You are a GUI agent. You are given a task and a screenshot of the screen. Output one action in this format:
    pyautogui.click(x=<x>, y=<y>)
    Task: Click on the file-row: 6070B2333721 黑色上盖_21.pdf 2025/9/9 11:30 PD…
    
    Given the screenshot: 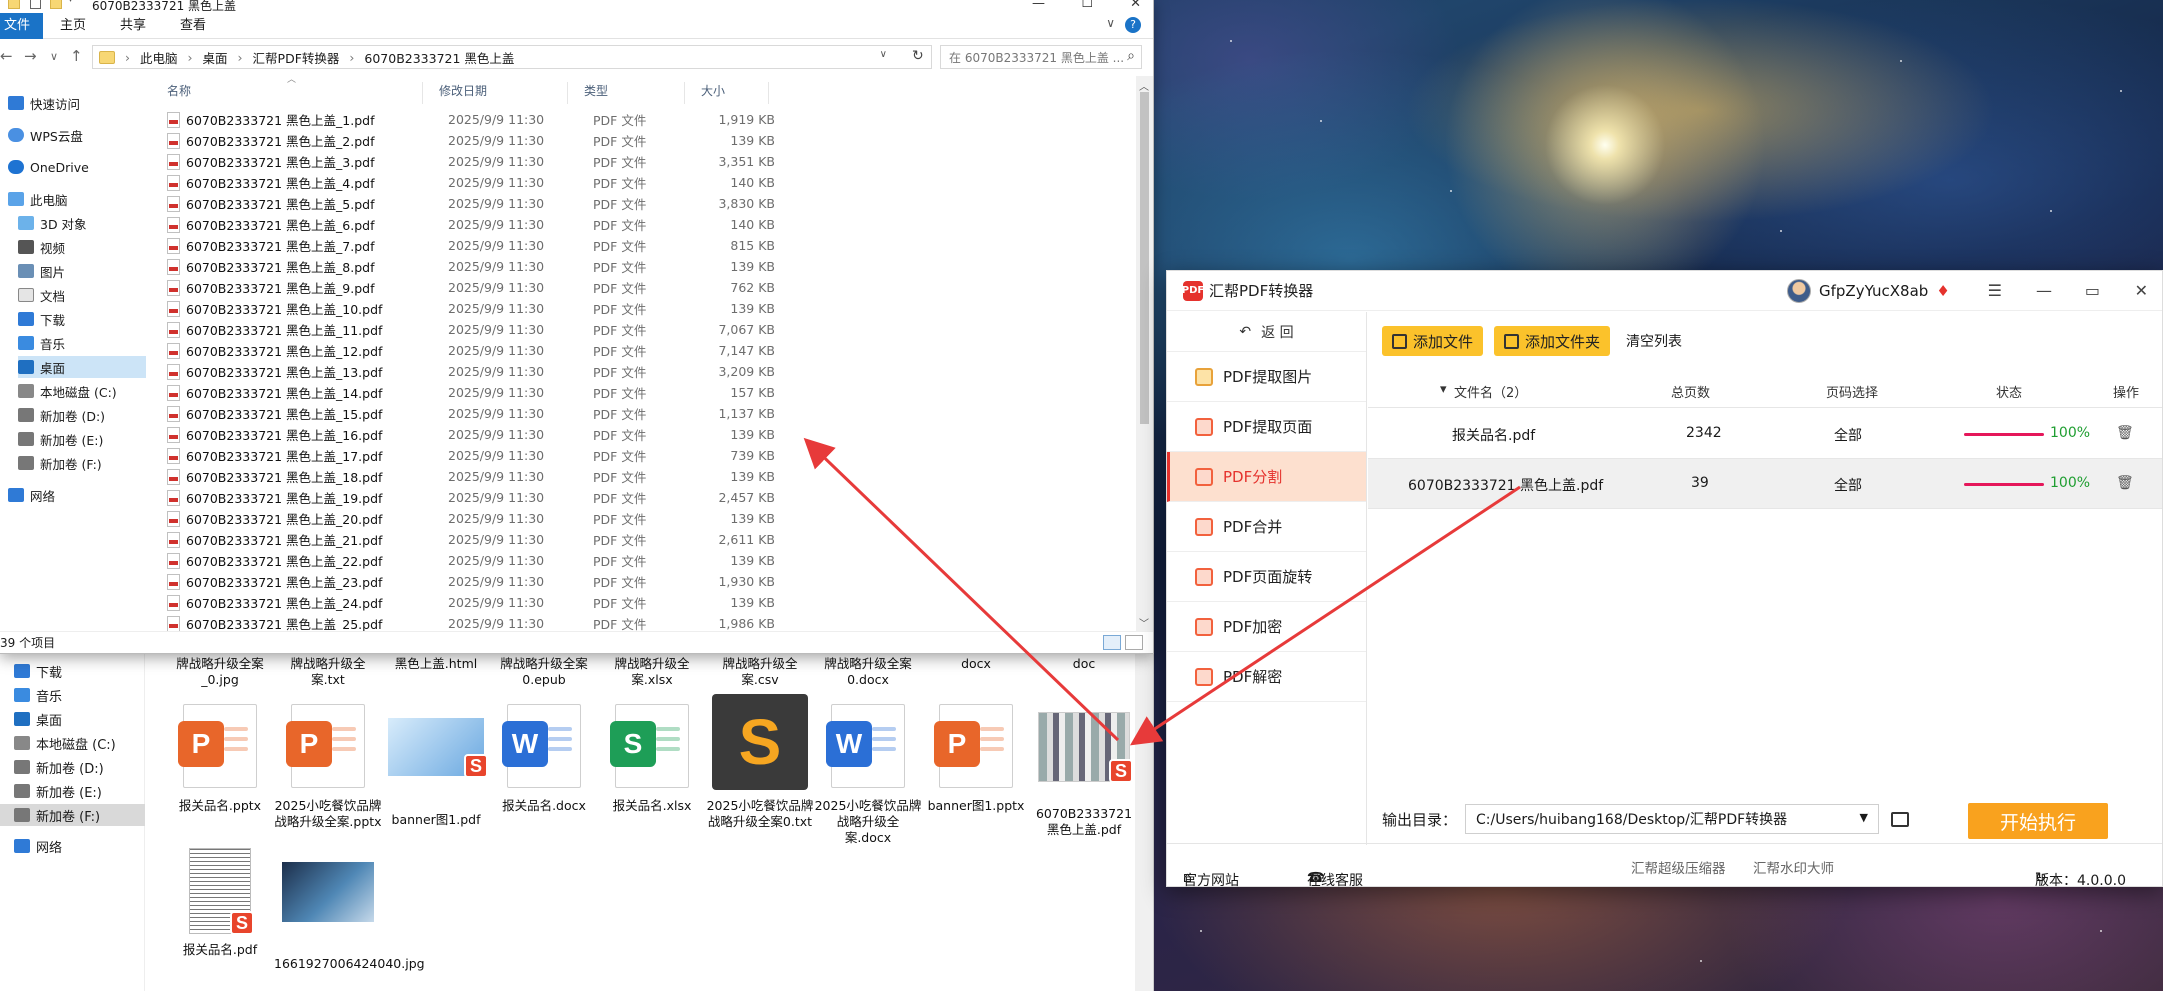 What is the action you would take?
    pyautogui.click(x=471, y=539)
    